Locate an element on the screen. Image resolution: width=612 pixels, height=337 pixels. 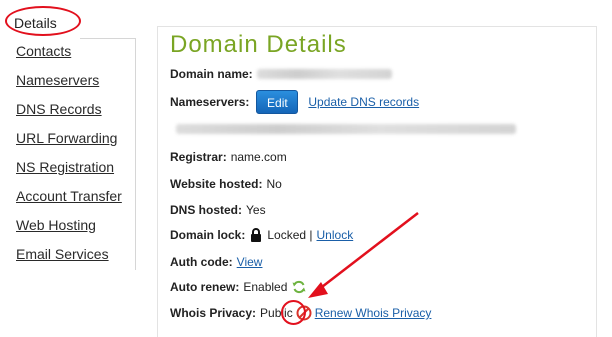
tab-divider is located at coordinates (108, 38).